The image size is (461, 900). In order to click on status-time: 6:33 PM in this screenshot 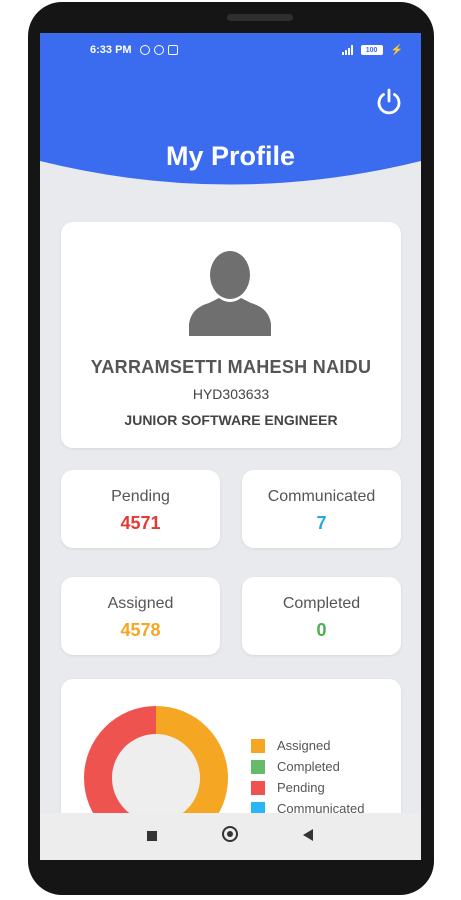, I will do `click(111, 50)`.